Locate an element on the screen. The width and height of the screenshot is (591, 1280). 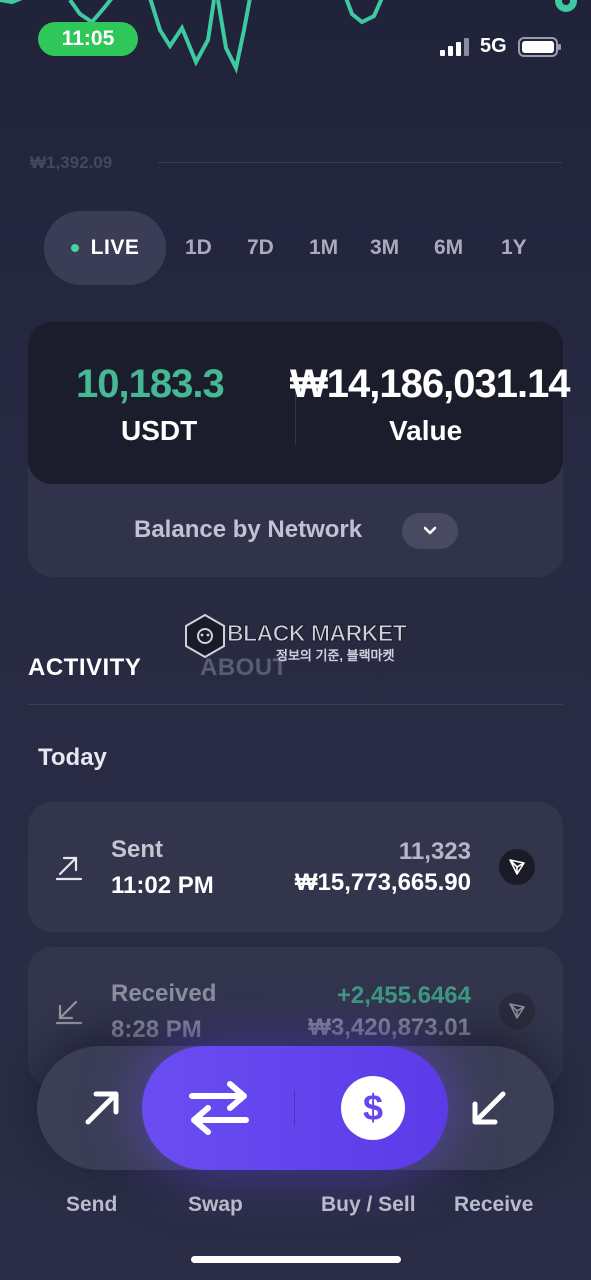
transaction-type: Received is located at coordinates (164, 993).